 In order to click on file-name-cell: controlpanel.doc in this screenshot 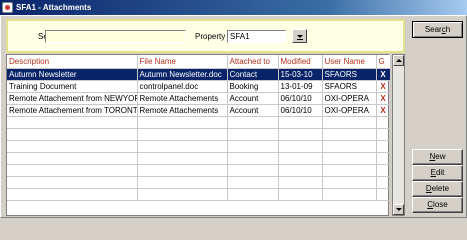, I will do `click(182, 86)`.